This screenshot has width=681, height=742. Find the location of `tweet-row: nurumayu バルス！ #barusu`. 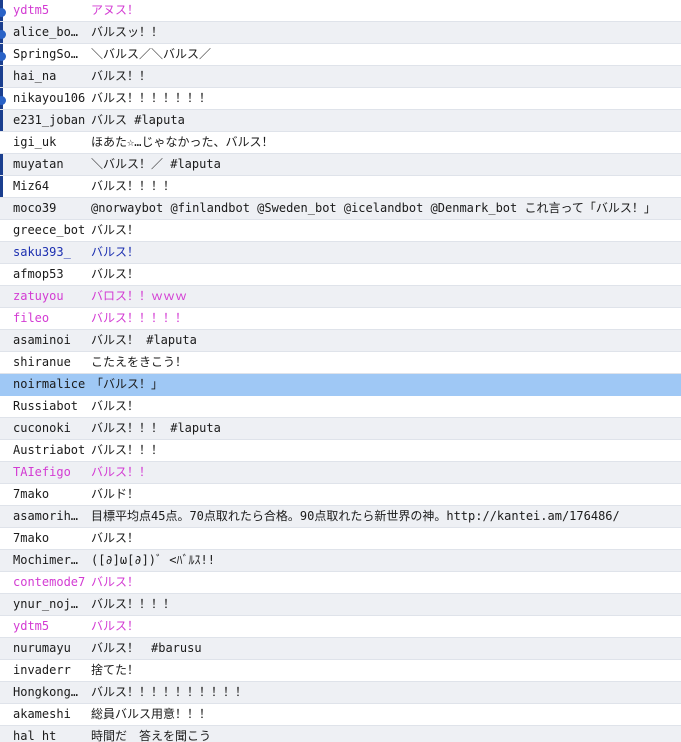

tweet-row: nurumayu バルス！ #barusu is located at coordinates (340, 649).